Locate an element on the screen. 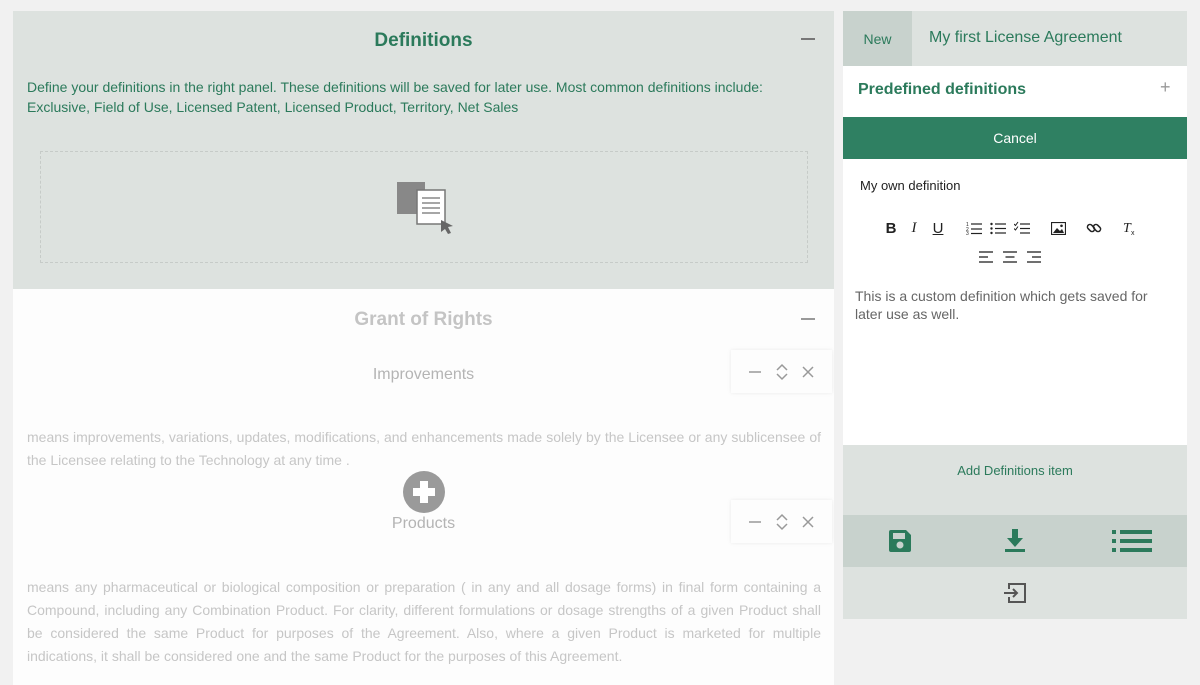  documents-drop-icon is located at coordinates (425, 208).